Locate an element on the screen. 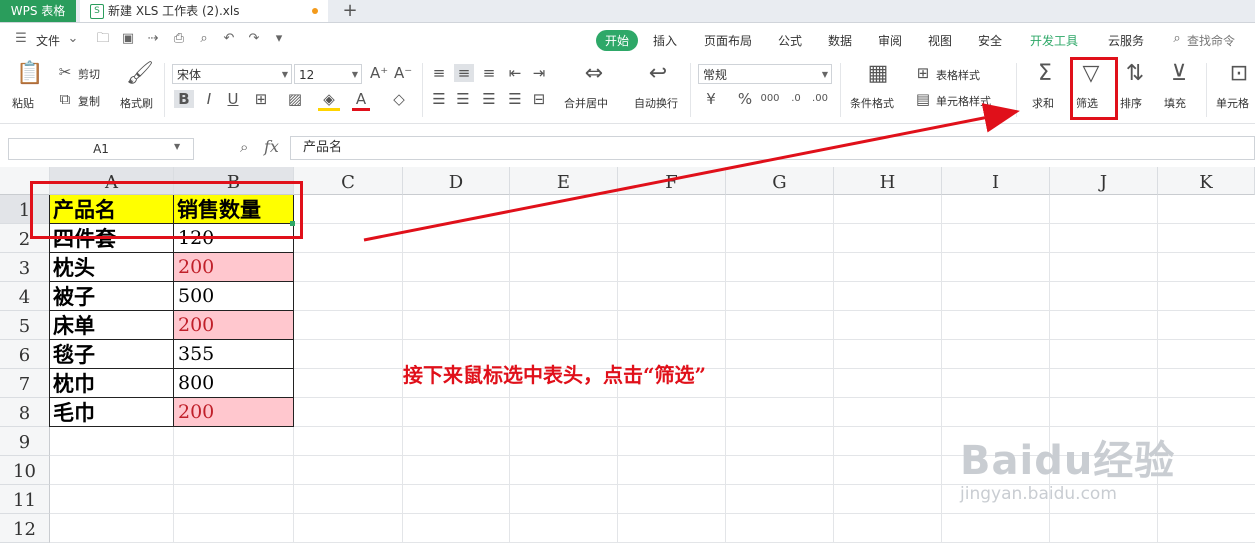  instruction-annotation: 接下来鼠标选中表头，点击“筛选” is located at coordinates (555, 375).